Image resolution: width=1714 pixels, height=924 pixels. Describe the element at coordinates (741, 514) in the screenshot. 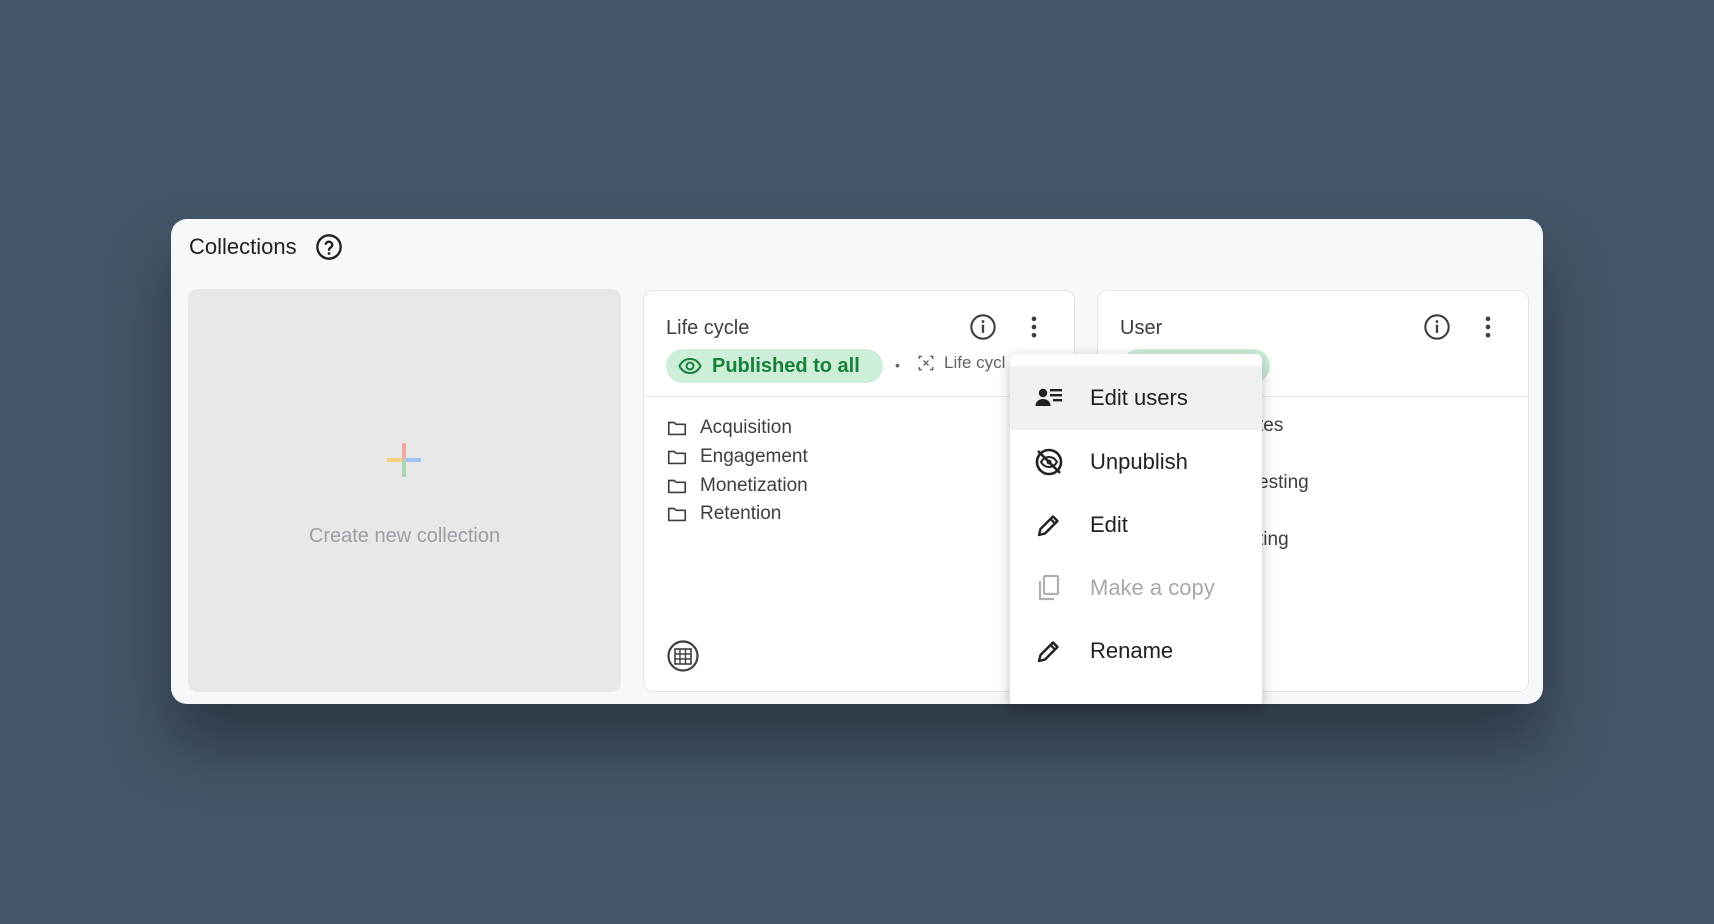

I see `folder-label: Retention` at that location.